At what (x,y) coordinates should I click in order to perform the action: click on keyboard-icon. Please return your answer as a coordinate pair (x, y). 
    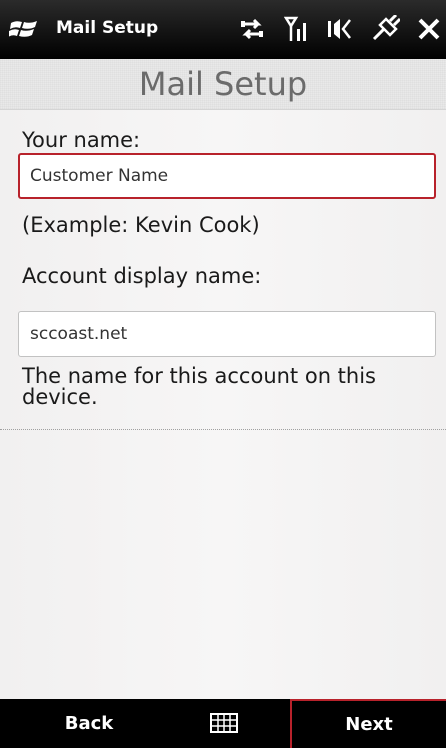
    Looking at the image, I should click on (224, 723).